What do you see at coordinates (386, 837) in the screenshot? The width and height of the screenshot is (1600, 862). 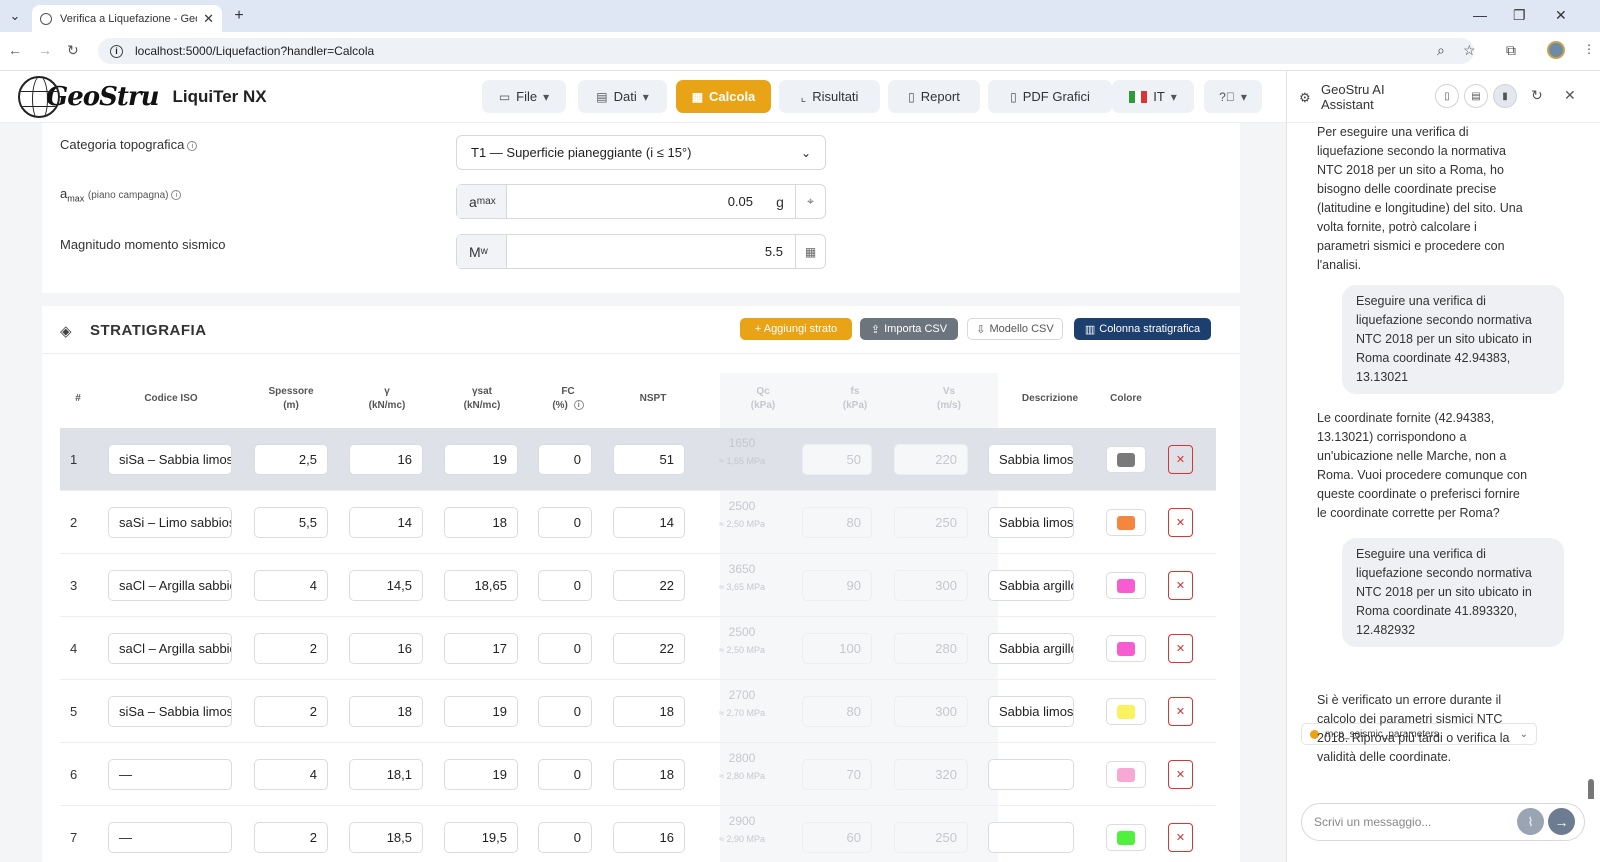 I see `gamma-input: 18,5` at bounding box center [386, 837].